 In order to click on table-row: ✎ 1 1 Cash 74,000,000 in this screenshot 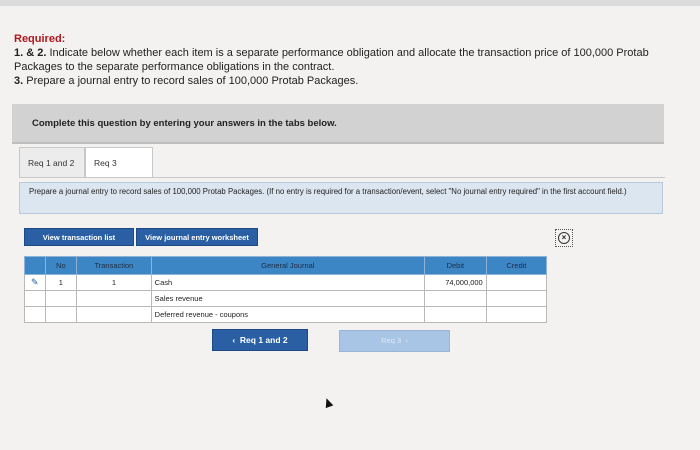, I will do `click(286, 282)`.